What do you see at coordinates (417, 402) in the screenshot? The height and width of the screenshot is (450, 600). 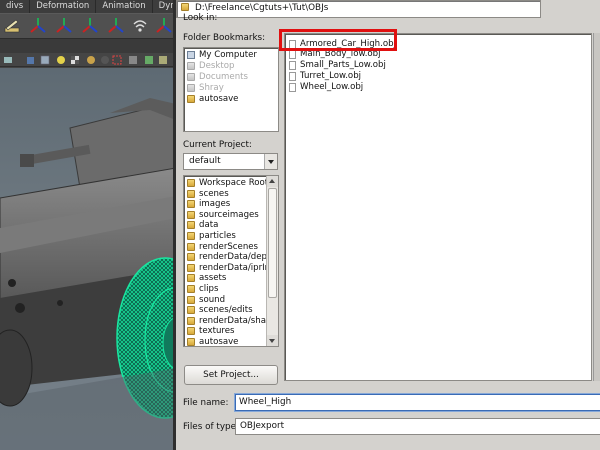 I see `file-name-input: Wheel_High` at bounding box center [417, 402].